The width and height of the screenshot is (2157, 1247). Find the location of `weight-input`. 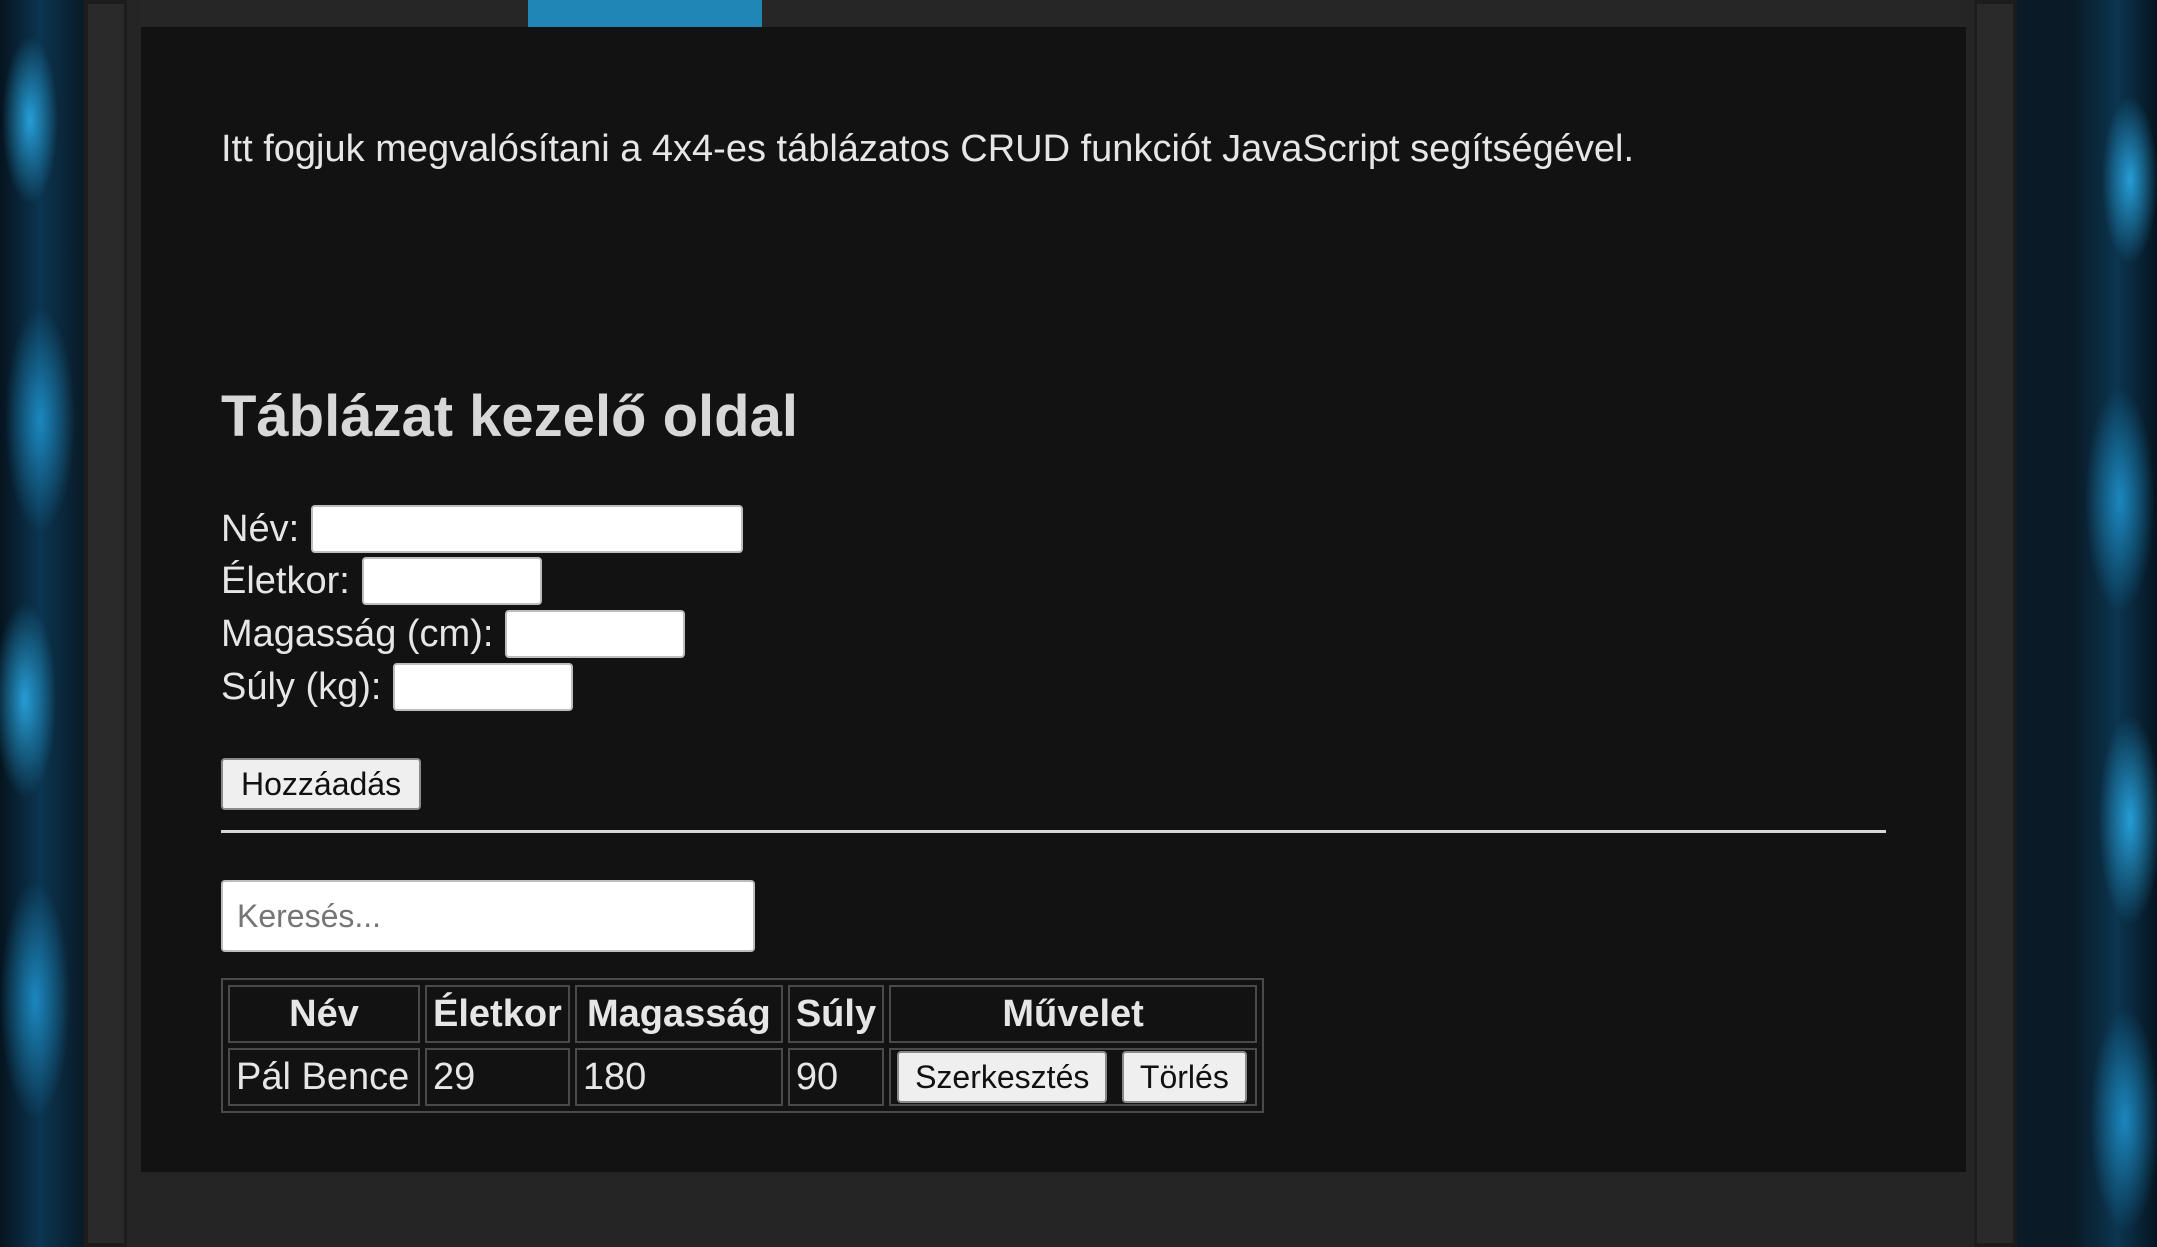

weight-input is located at coordinates (483, 687).